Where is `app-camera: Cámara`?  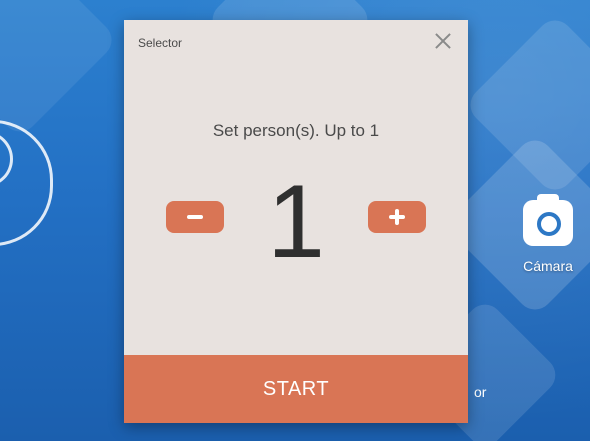
app-camera: Cámara is located at coordinates (548, 234).